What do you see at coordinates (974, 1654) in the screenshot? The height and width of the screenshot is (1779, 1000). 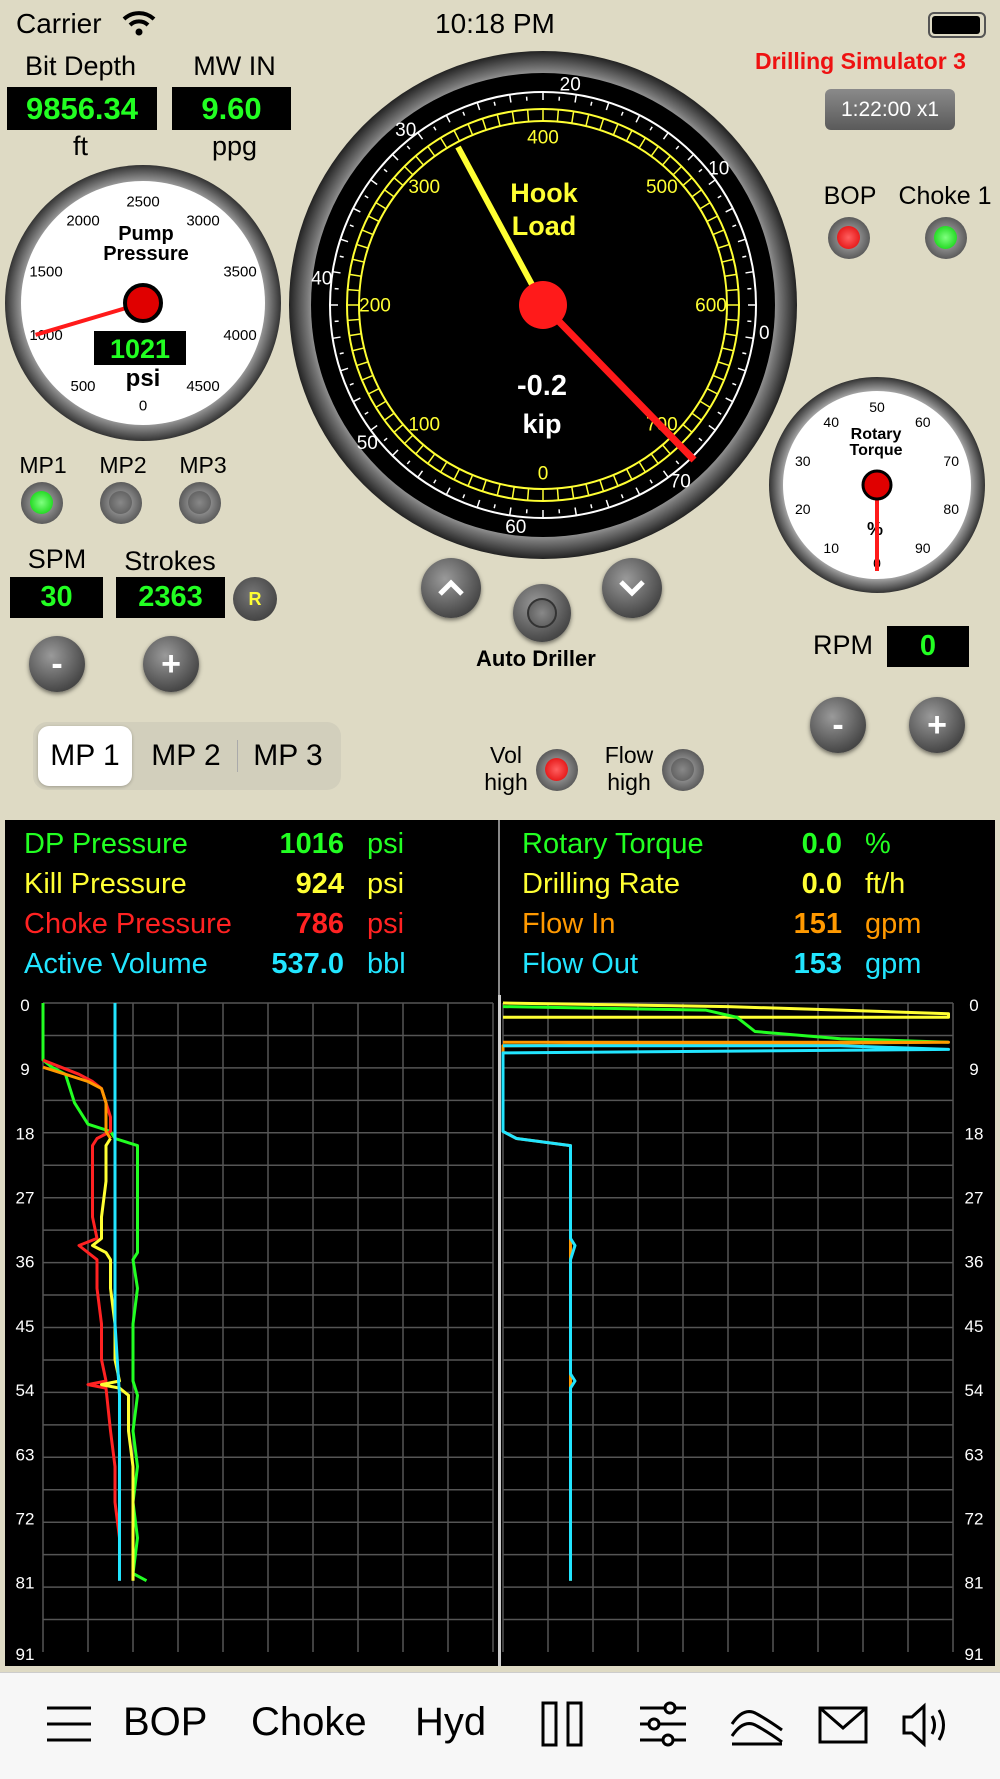 I see `y-tick-label-right: 91` at bounding box center [974, 1654].